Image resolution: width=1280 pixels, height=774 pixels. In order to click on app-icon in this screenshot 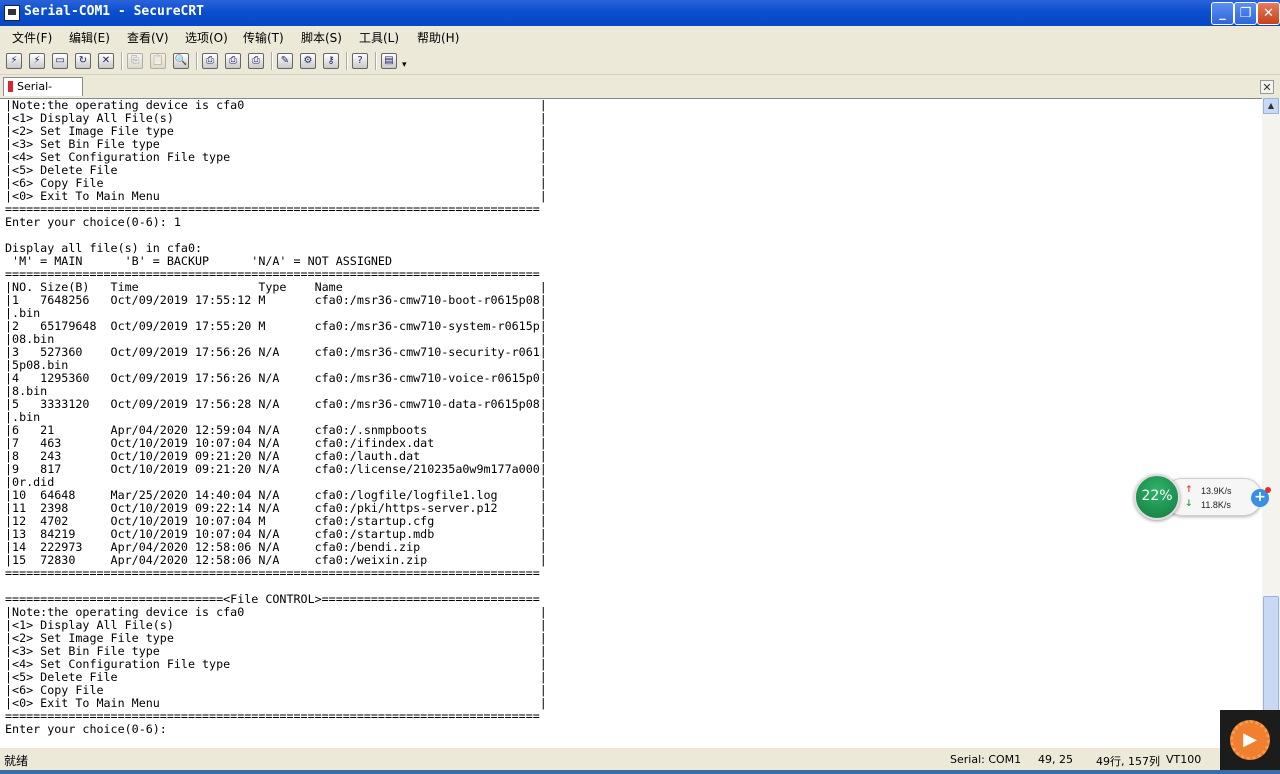, I will do `click(12, 13)`.